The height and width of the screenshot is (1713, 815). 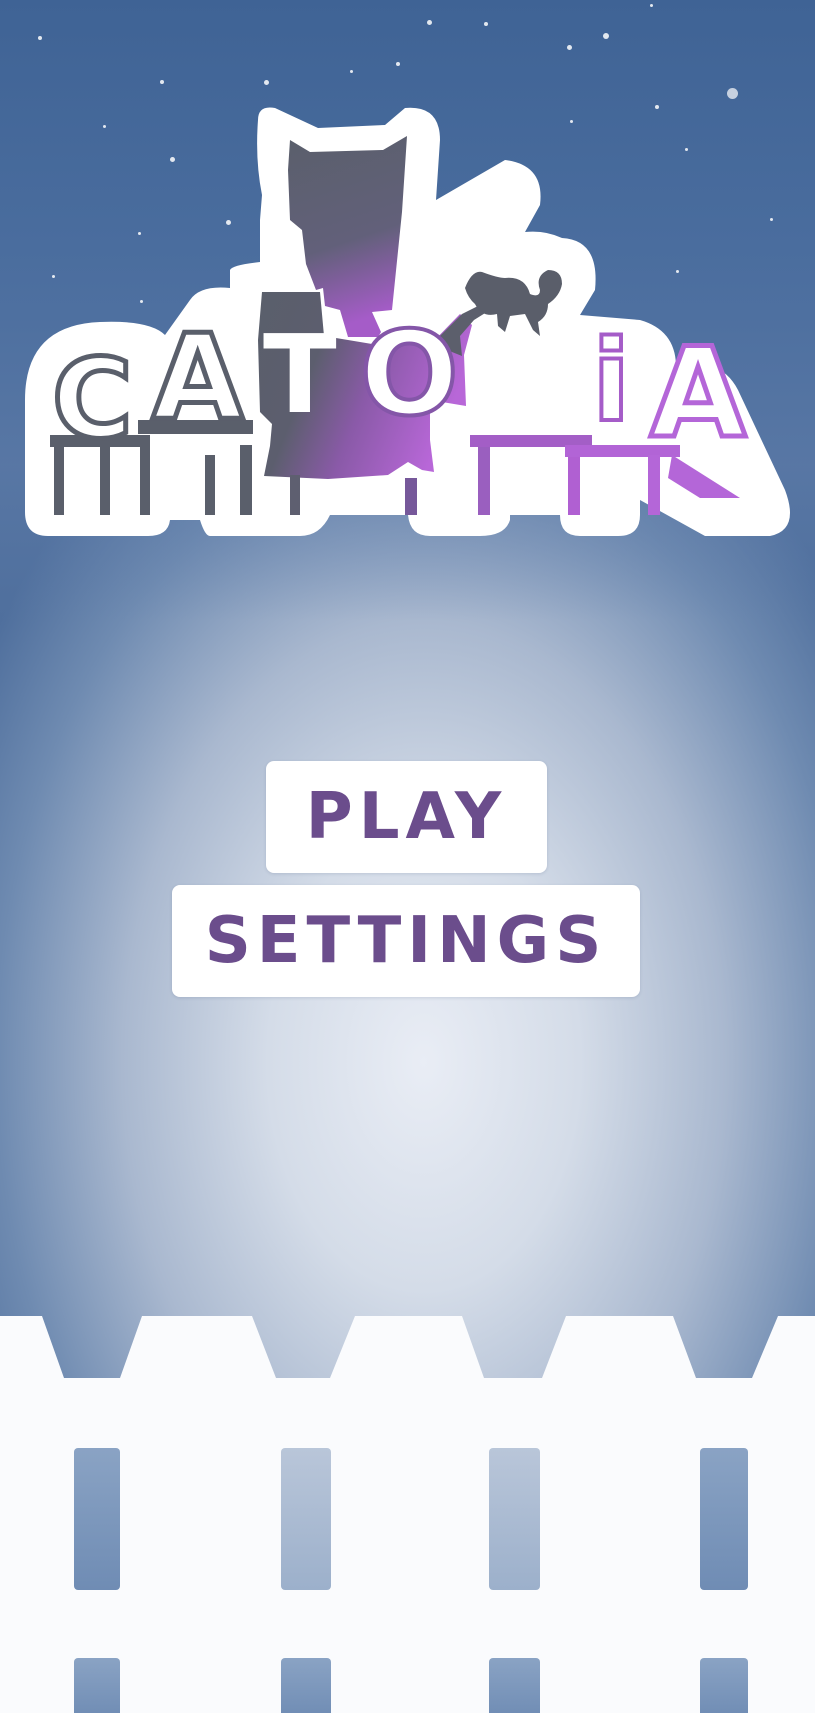 What do you see at coordinates (698, 394) in the screenshot?
I see `logo-letter-a2: A` at bounding box center [698, 394].